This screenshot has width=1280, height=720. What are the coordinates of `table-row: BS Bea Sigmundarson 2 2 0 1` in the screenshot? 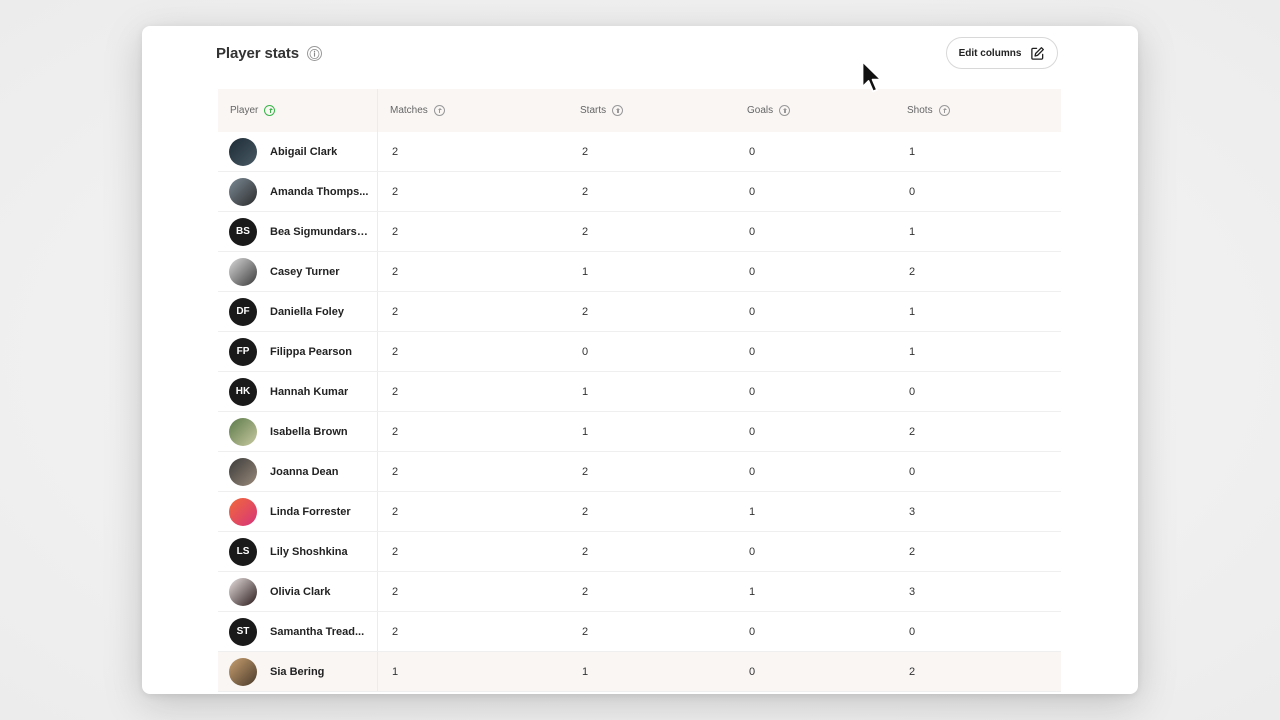 It's located at (639, 232).